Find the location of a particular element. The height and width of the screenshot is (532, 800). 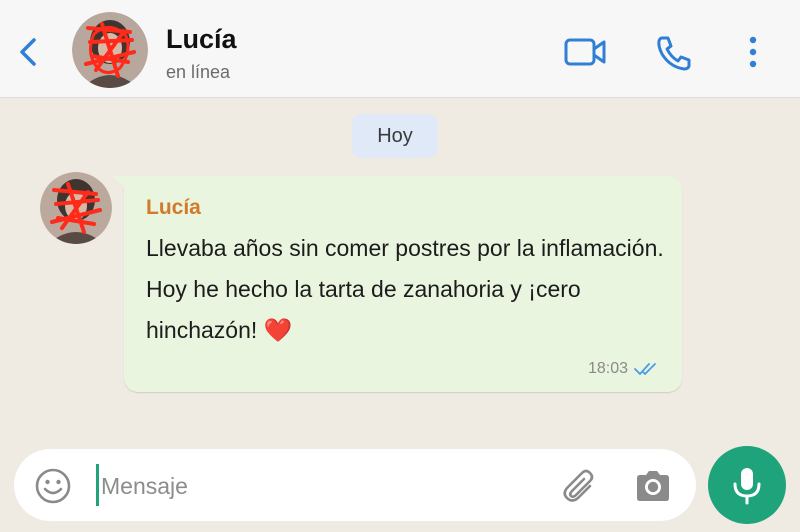

double-check-icon is located at coordinates (645, 369).